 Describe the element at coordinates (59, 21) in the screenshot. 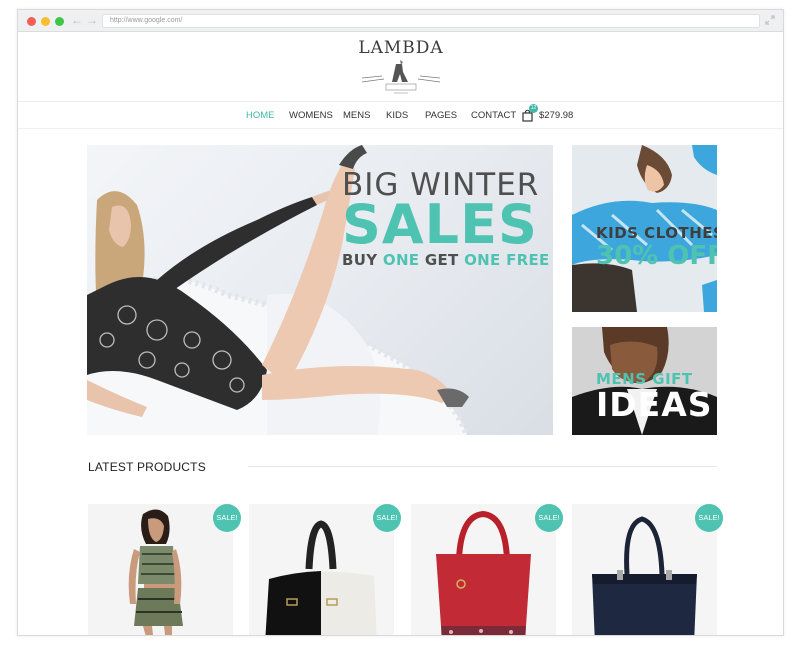

I see `maximize-dot` at that location.